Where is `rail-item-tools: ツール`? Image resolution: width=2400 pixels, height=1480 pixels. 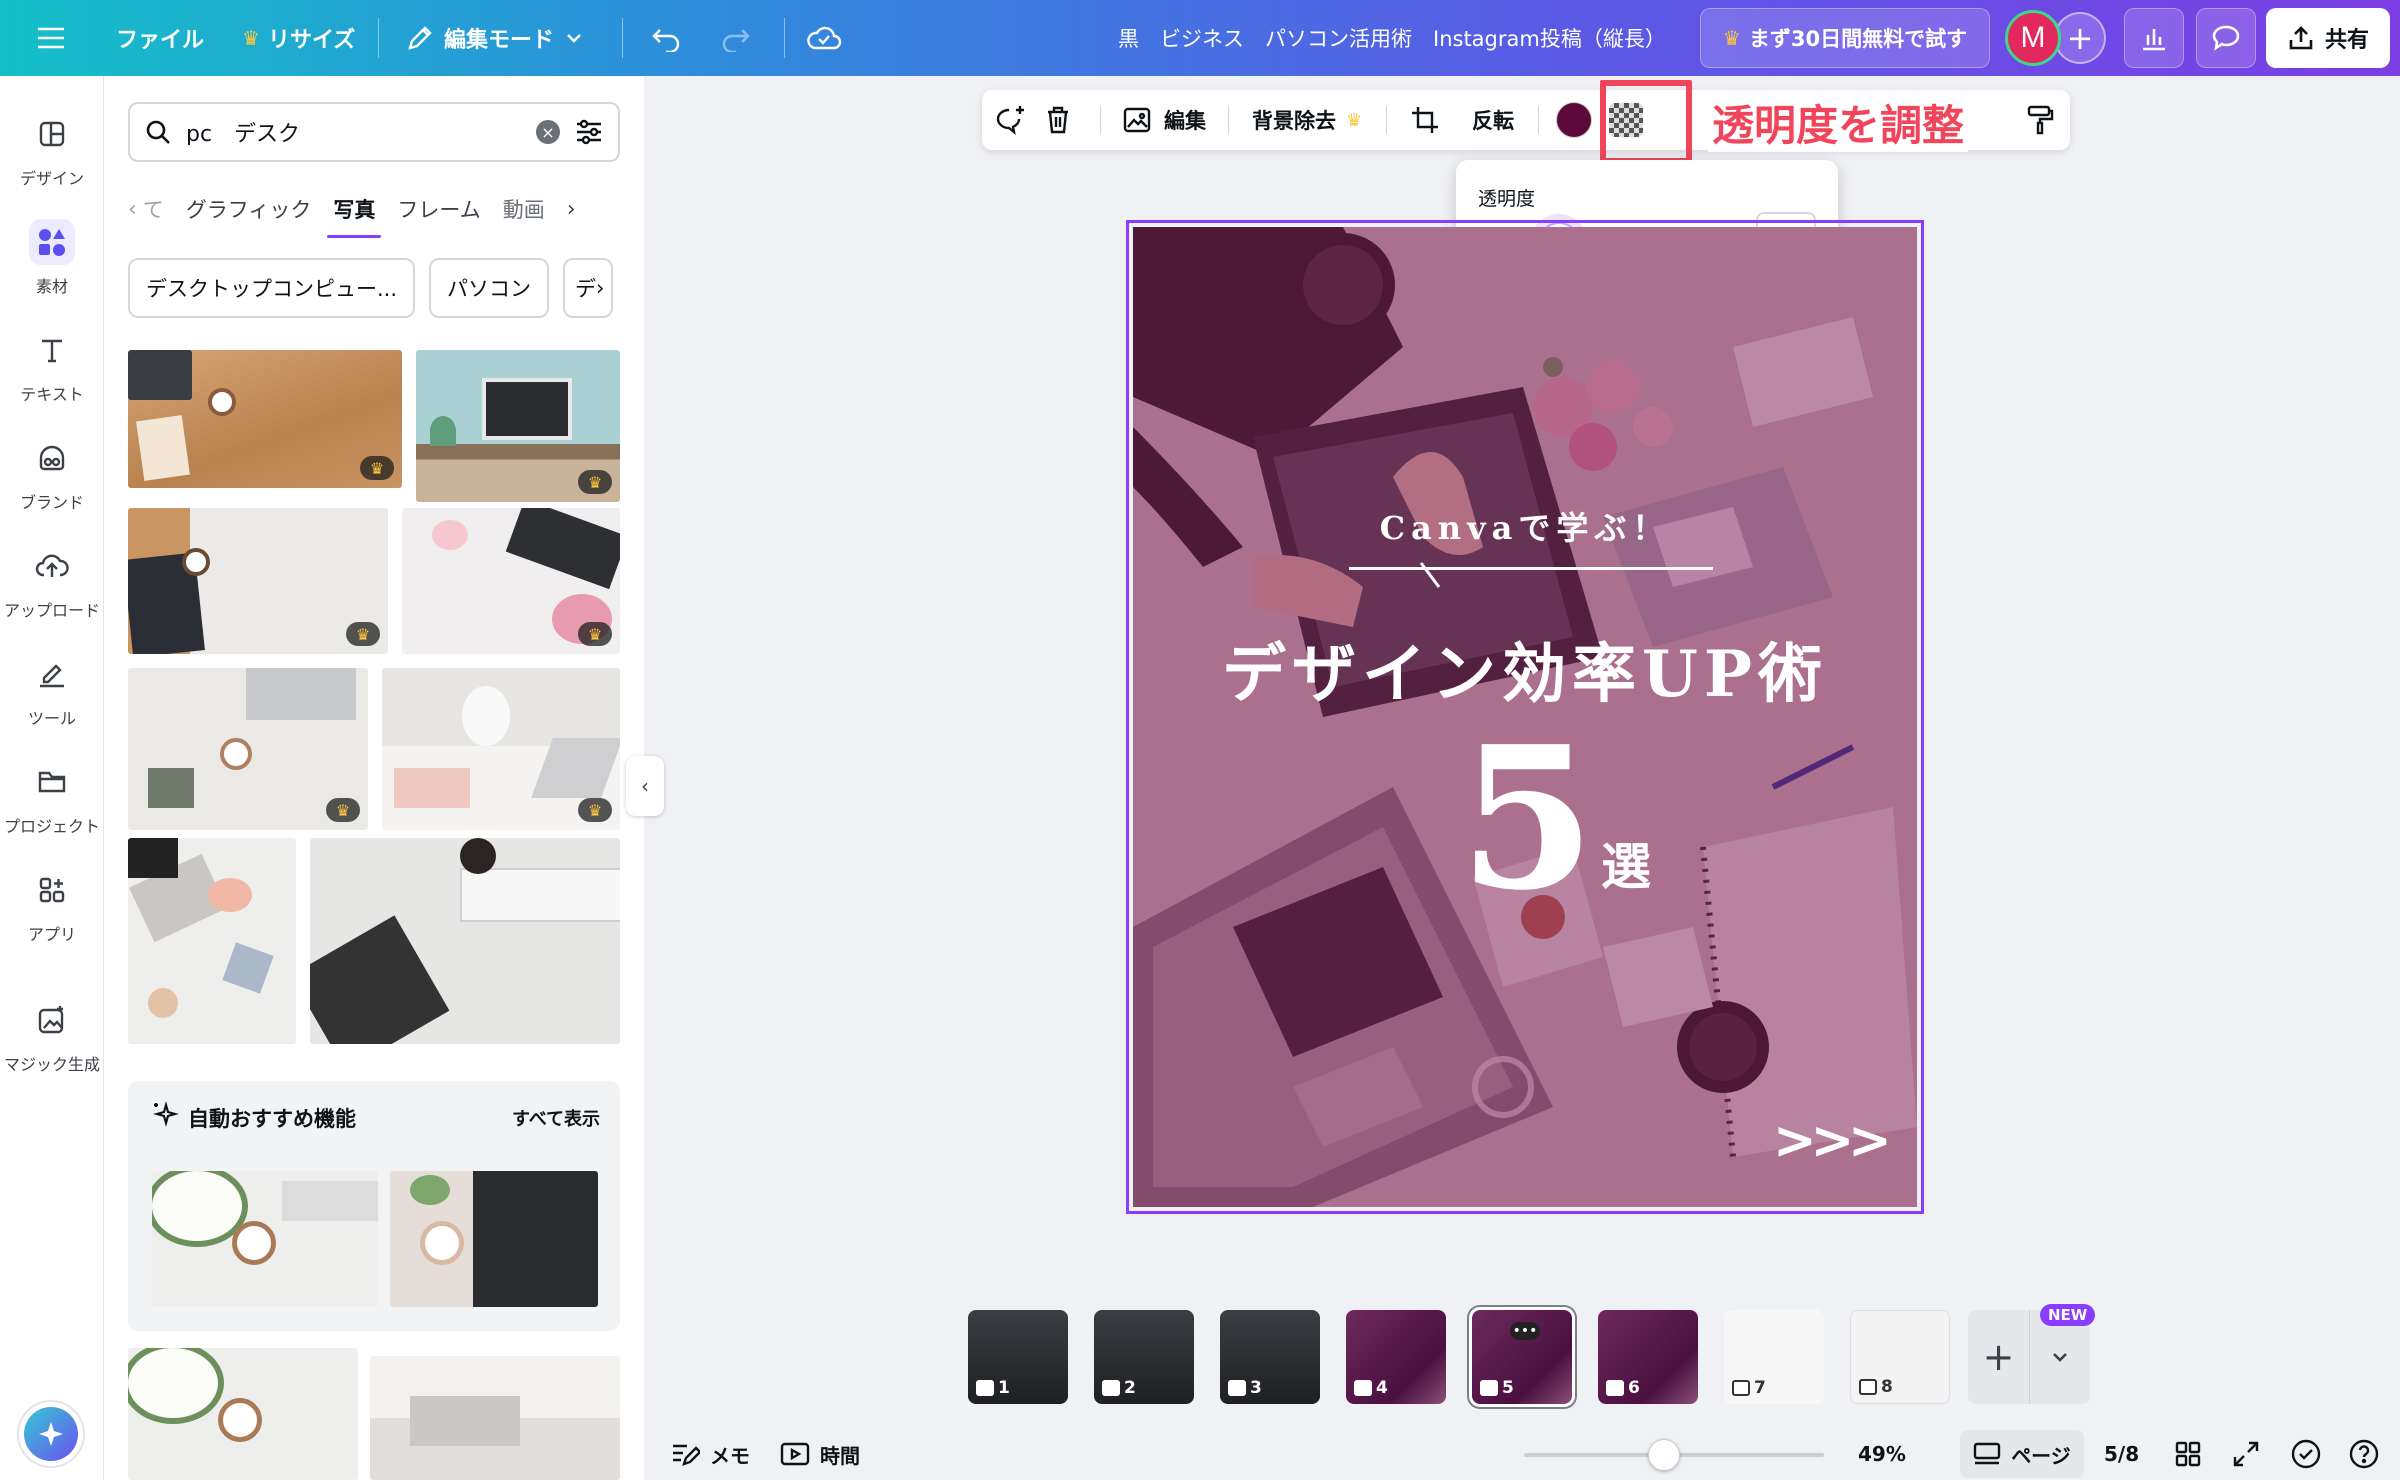 rail-item-tools: ツール is located at coordinates (52, 690).